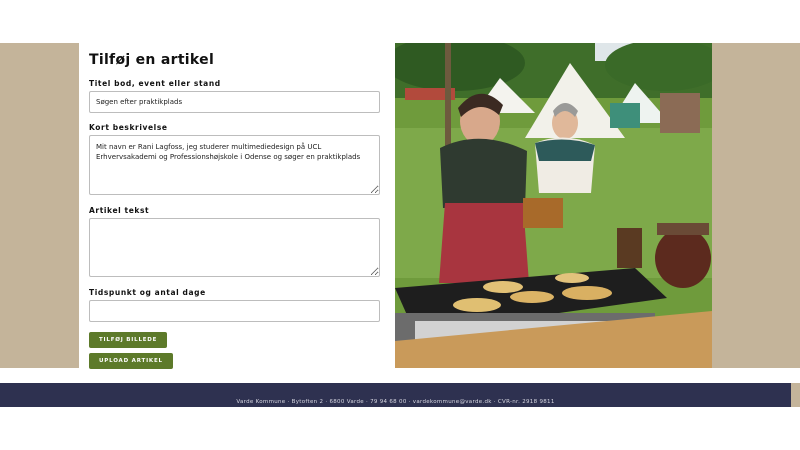 The image size is (800, 450). What do you see at coordinates (152, 60) in the screenshot?
I see `form-title: Tilføj en artikel` at bounding box center [152, 60].